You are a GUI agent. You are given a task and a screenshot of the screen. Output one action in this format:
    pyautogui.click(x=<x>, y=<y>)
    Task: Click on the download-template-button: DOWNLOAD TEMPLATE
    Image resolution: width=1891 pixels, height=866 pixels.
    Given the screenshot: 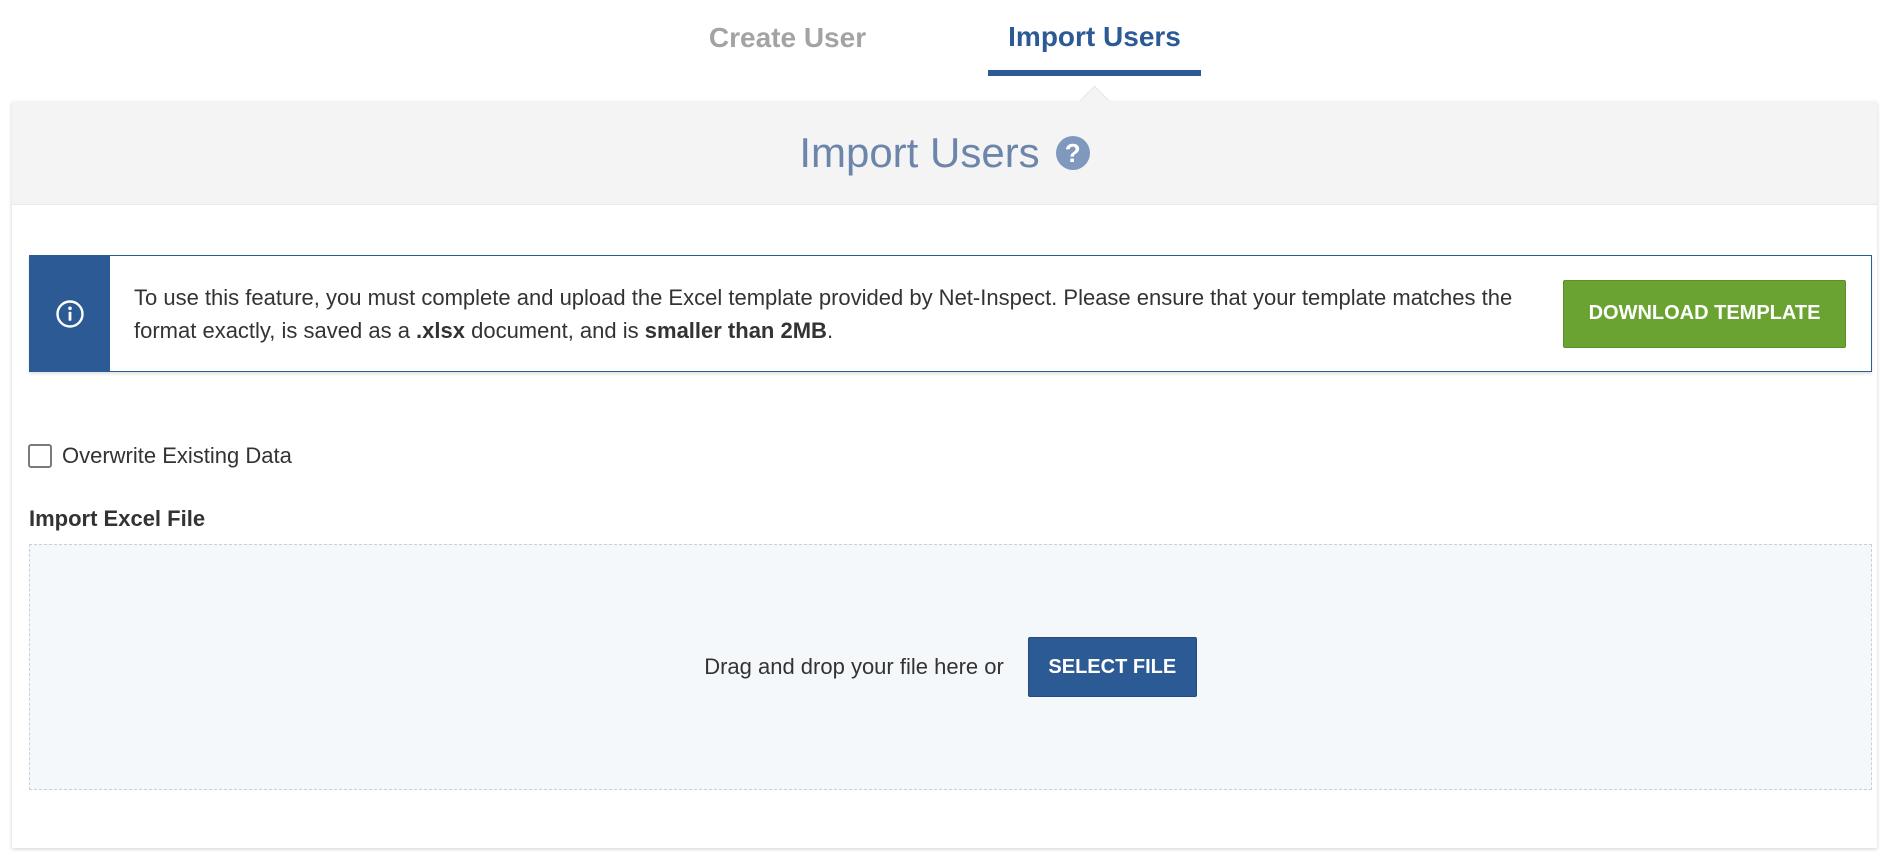 What is the action you would take?
    pyautogui.click(x=1704, y=313)
    